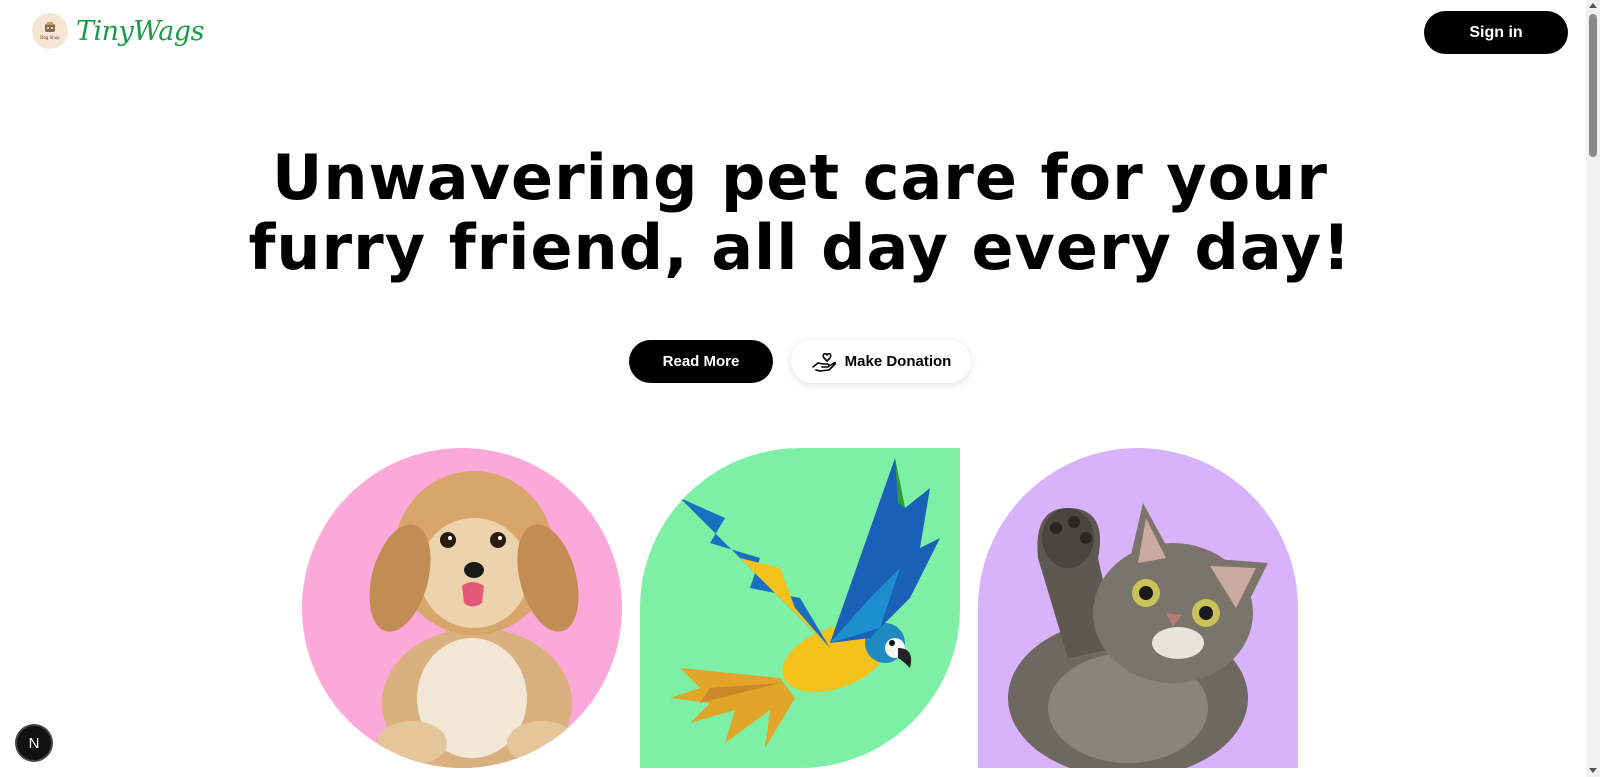 This screenshot has height=777, width=1600. Describe the element at coordinates (1496, 32) in the screenshot. I see `sign-in-button: Sign in` at that location.